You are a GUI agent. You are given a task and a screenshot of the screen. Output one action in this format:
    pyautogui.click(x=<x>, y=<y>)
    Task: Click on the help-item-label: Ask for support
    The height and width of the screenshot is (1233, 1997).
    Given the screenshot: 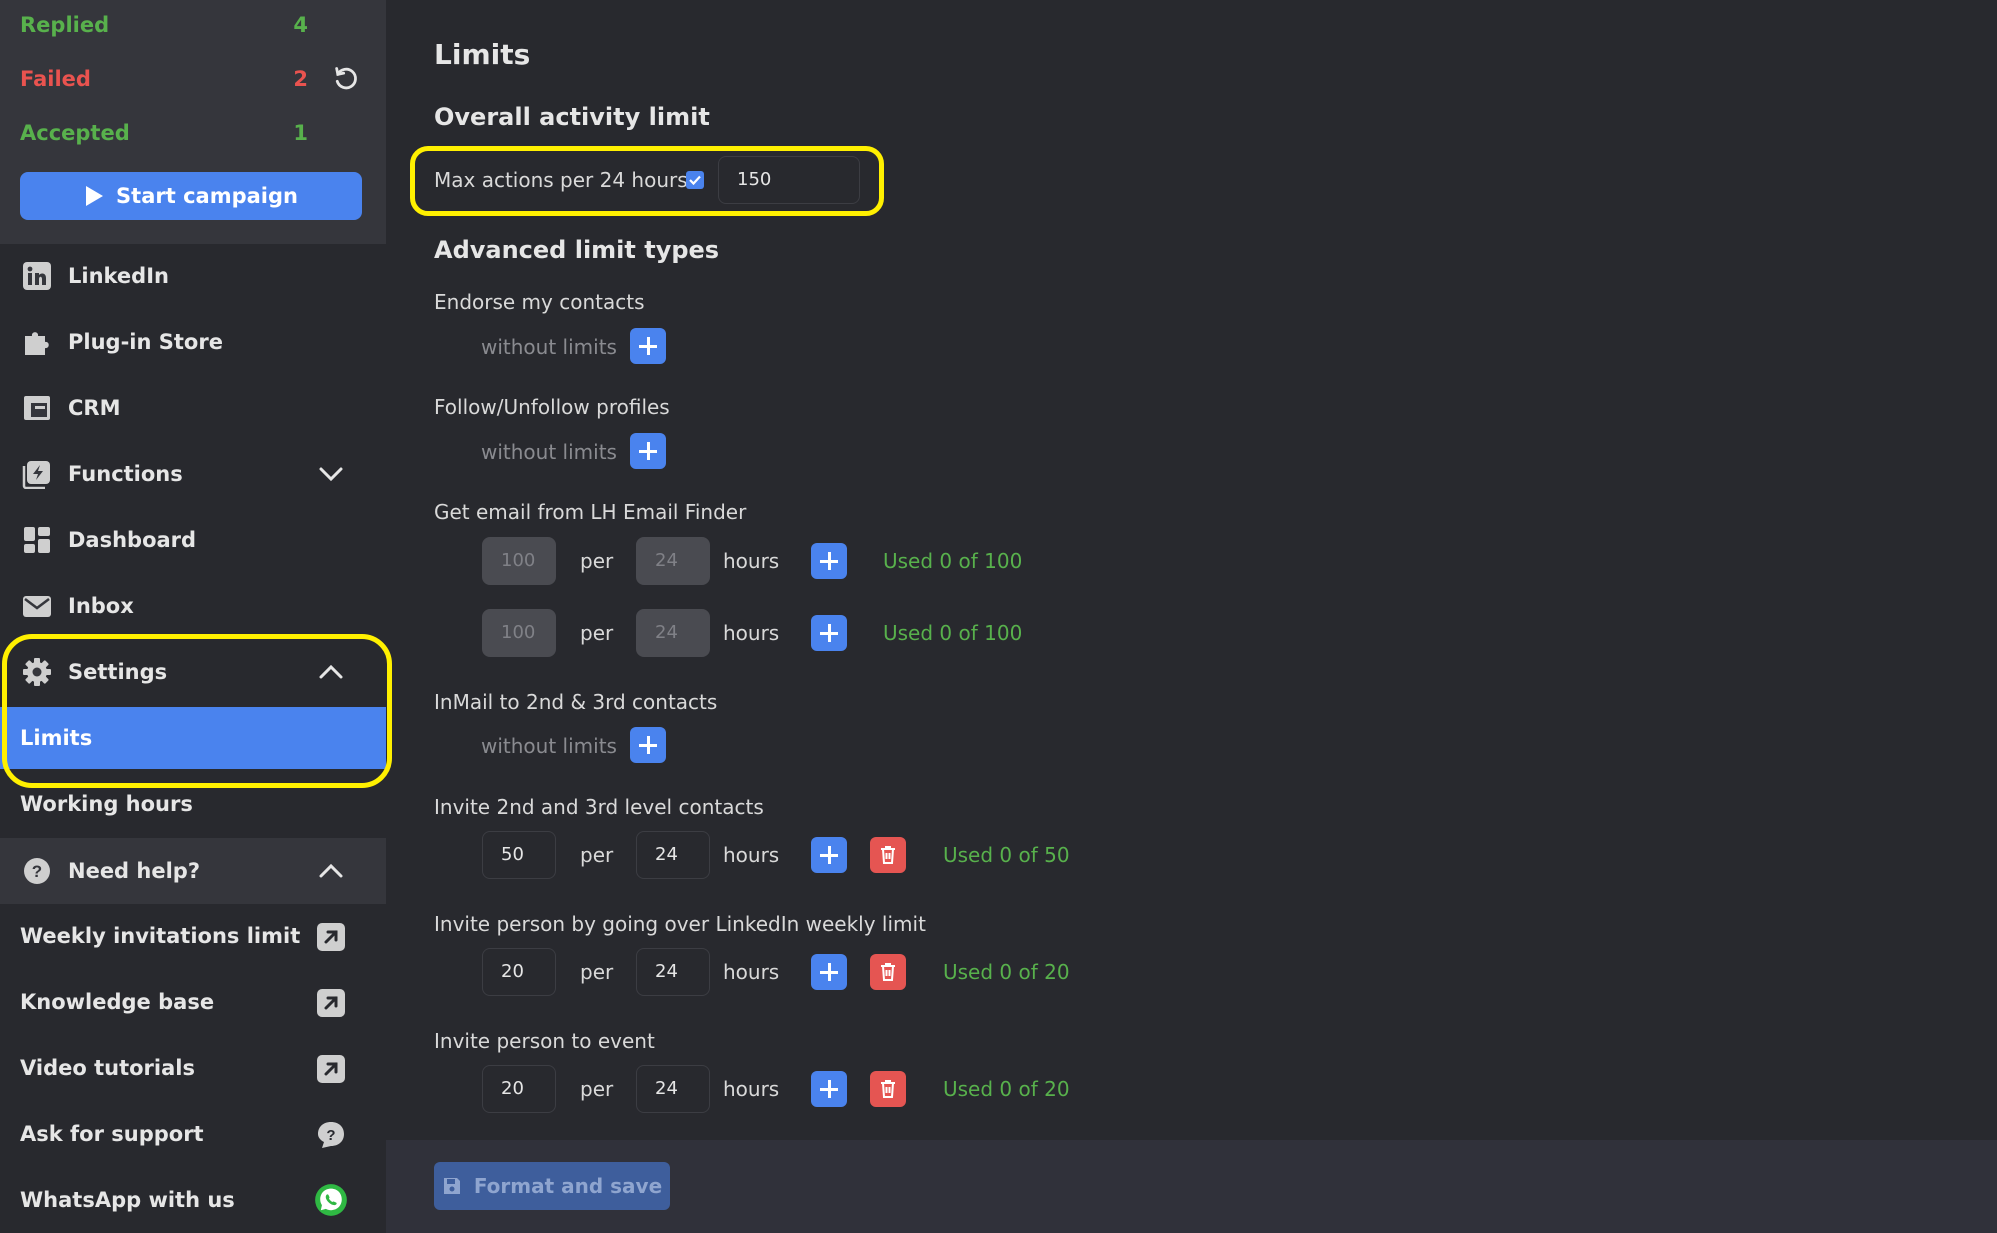 What is the action you would take?
    pyautogui.click(x=112, y=1134)
    